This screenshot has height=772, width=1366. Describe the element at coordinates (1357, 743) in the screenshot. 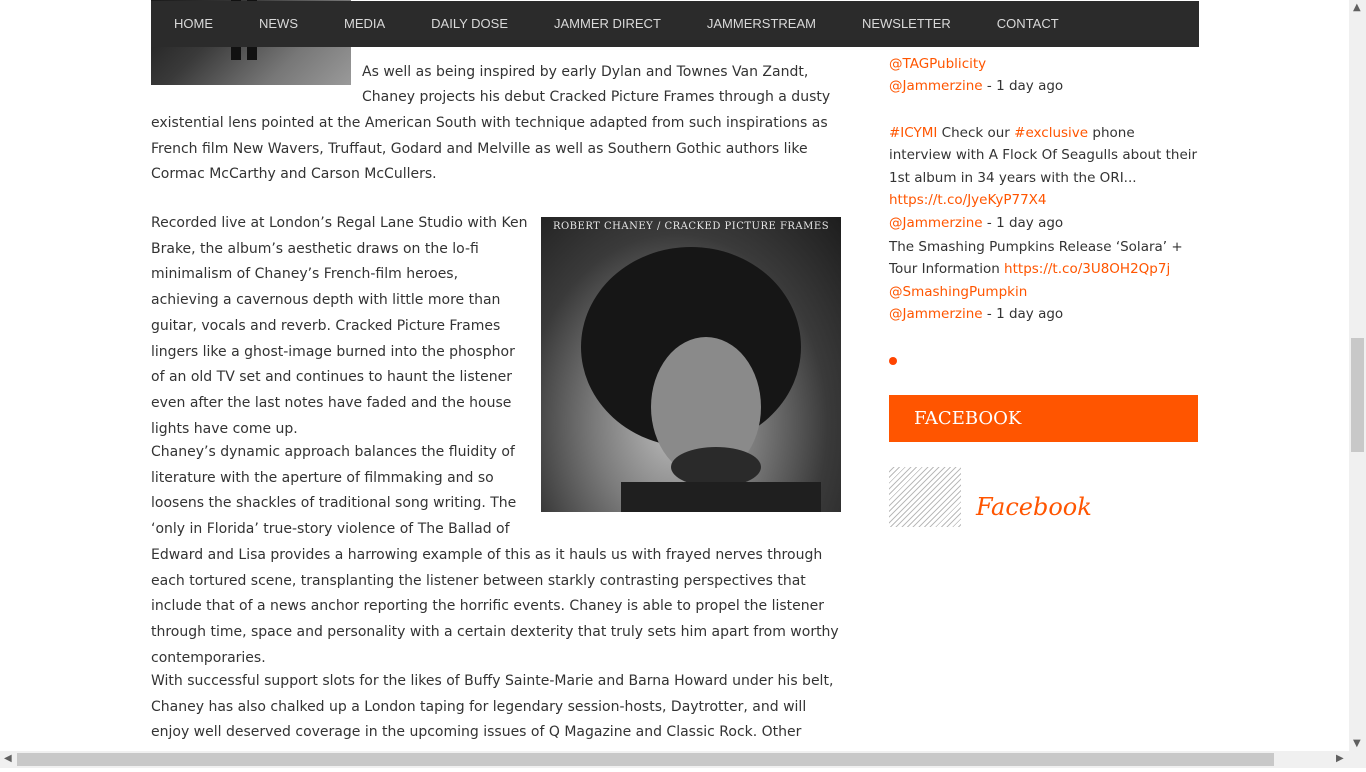

I see `scroll-down-icon: ▼` at that location.